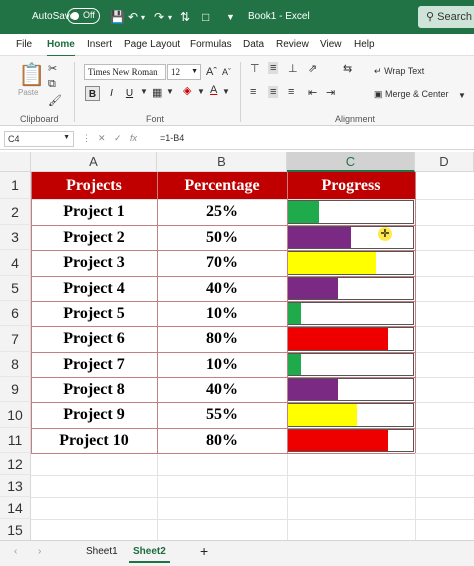  Describe the element at coordinates (347, 68) in the screenshot. I see `indent-icon: ⇆` at that location.